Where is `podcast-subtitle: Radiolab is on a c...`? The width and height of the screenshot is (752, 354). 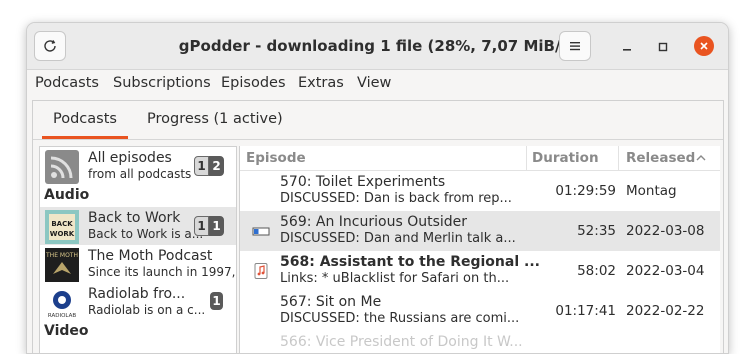
podcast-subtitle: Radiolab is on a c... is located at coordinates (147, 310).